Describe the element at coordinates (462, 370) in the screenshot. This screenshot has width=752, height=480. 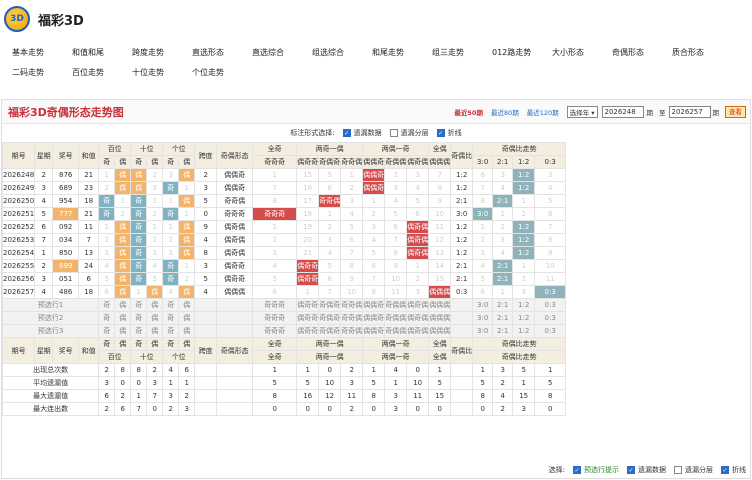
I see `stat-blank` at that location.